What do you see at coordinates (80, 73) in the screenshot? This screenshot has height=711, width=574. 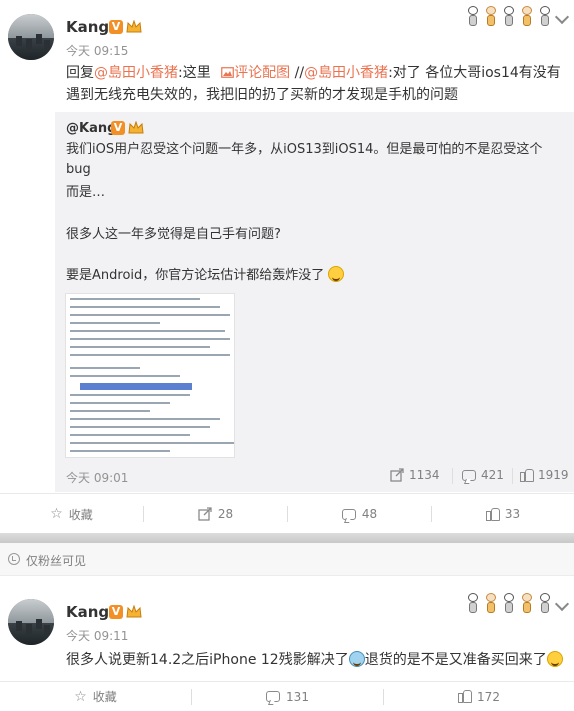 I see `reply-prefix: 回复` at bounding box center [80, 73].